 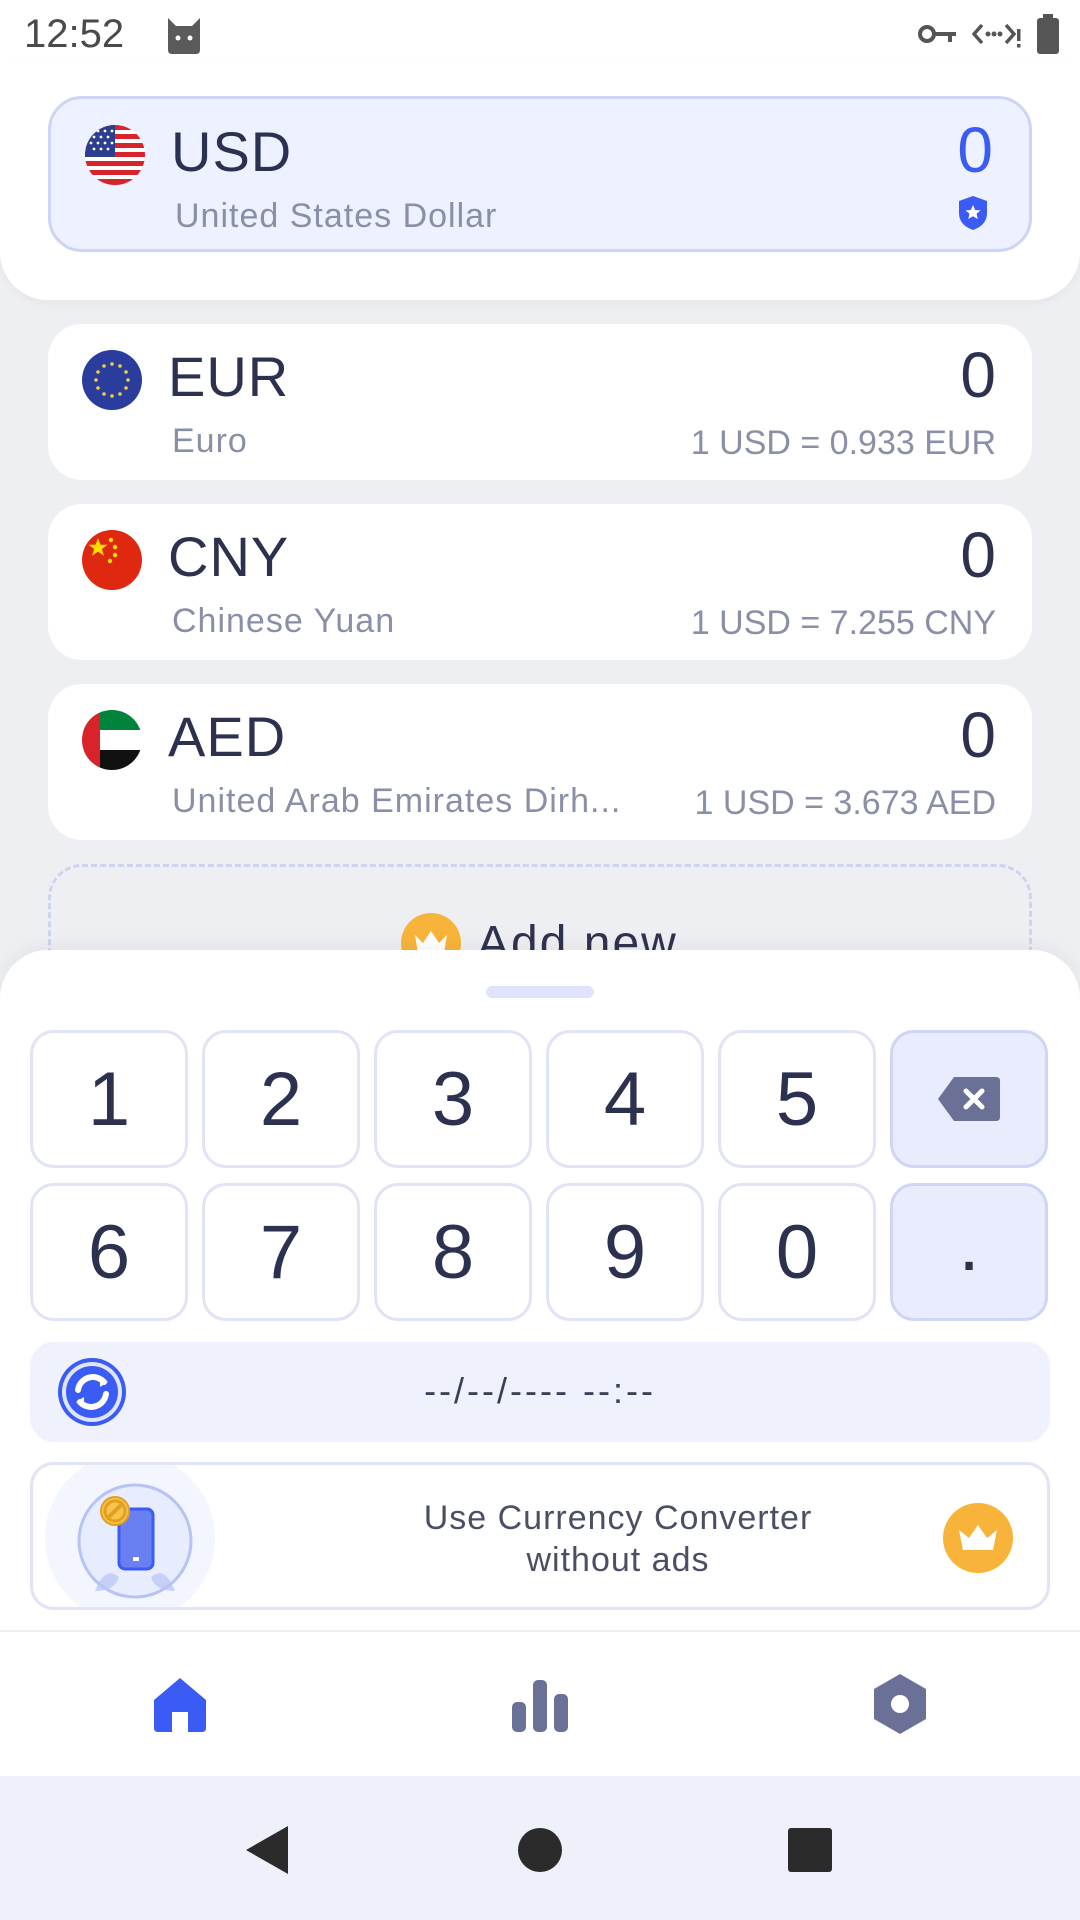 What do you see at coordinates (540, 582) in the screenshot?
I see `currency-row-cny: CNY Chinese Yuan 0 1 USD = 7.255 CNY` at bounding box center [540, 582].